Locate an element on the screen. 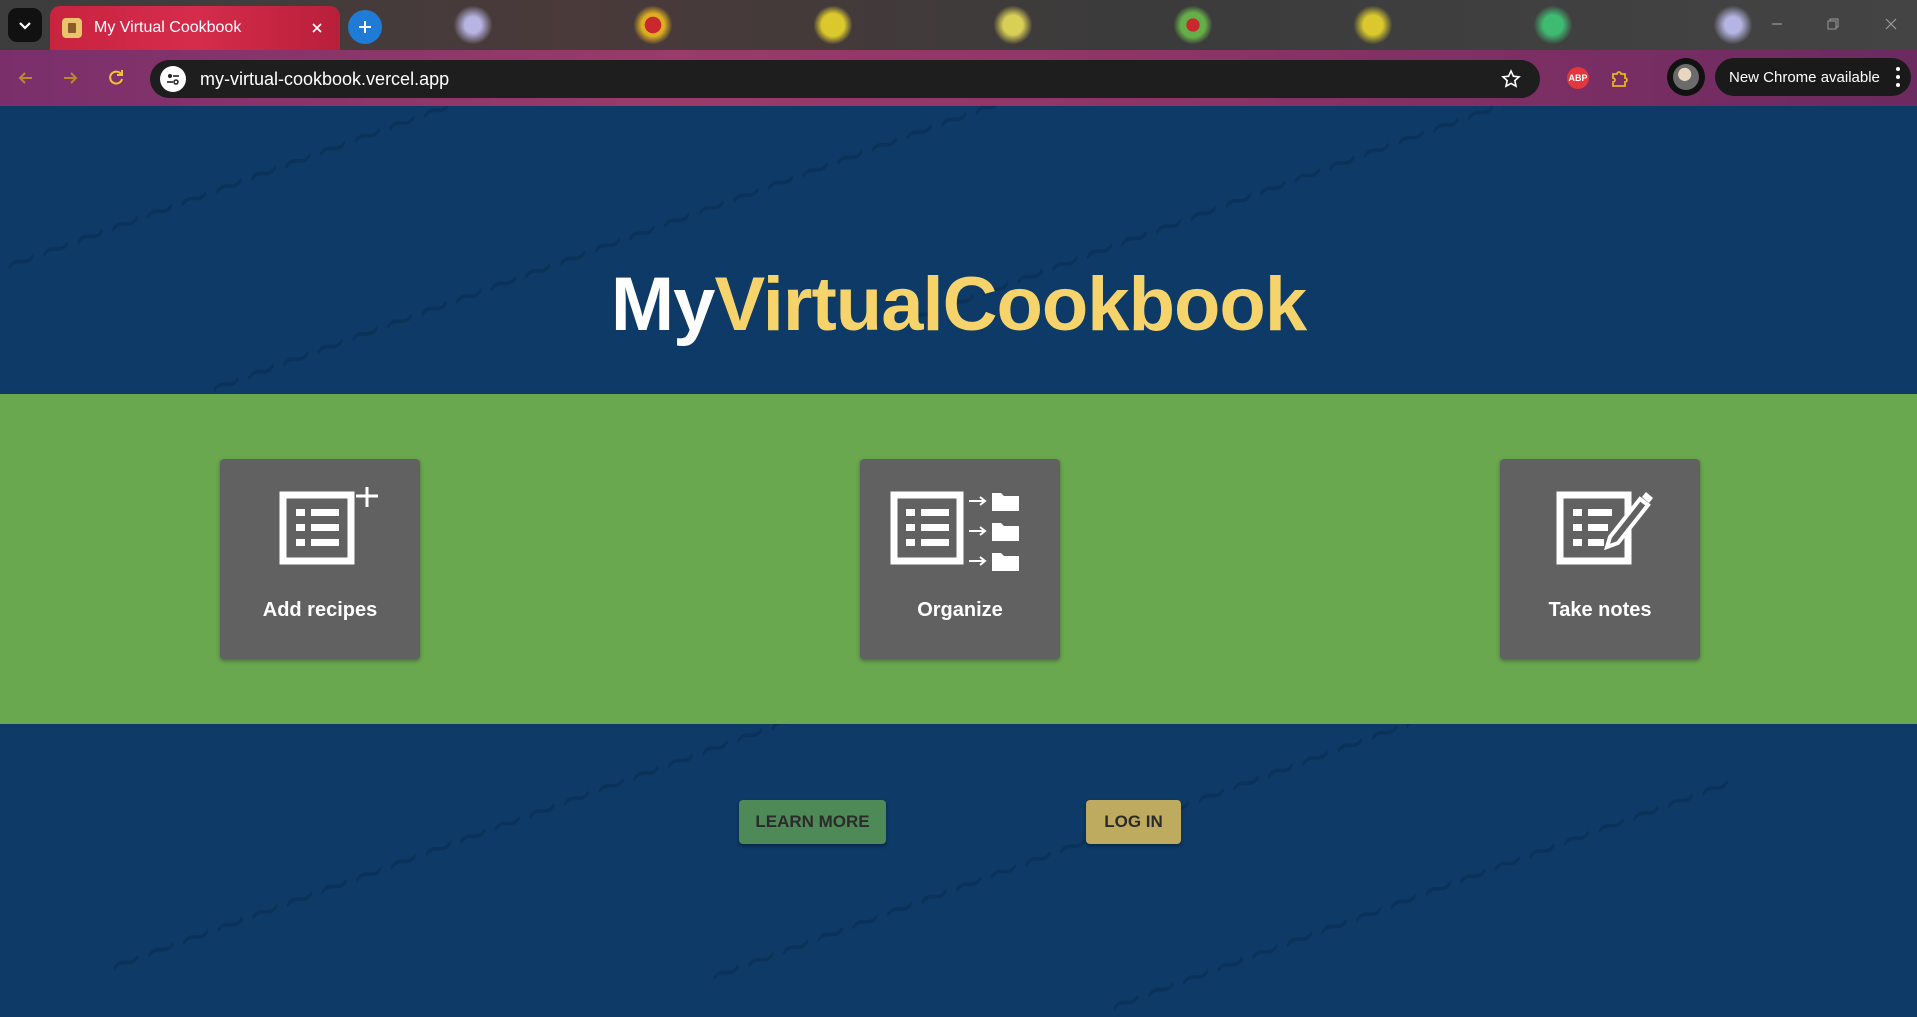 This screenshot has width=1917, height=1017. reload-icon is located at coordinates (116, 77).